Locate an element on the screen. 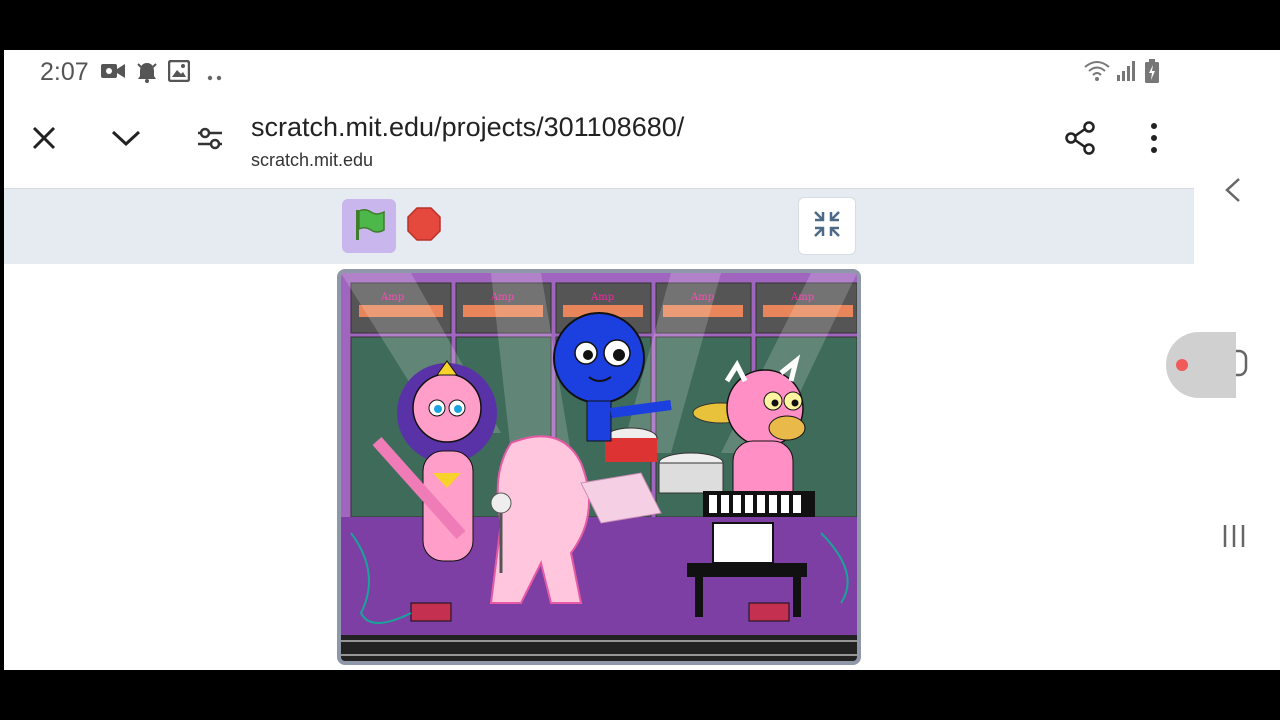 The height and width of the screenshot is (720, 1280). alarm-bell-icon is located at coordinates (147, 74).